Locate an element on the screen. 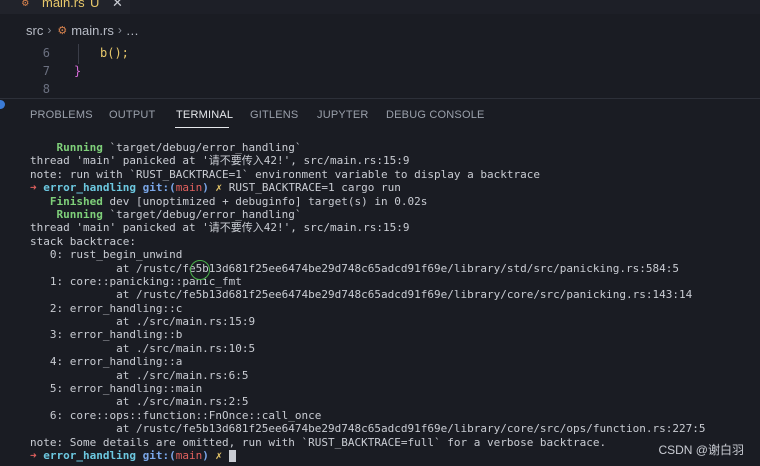 Image resolution: width=760 pixels, height=466 pixels. backtrace-line: at ./src/main.rs:2:5 is located at coordinates (139, 402).